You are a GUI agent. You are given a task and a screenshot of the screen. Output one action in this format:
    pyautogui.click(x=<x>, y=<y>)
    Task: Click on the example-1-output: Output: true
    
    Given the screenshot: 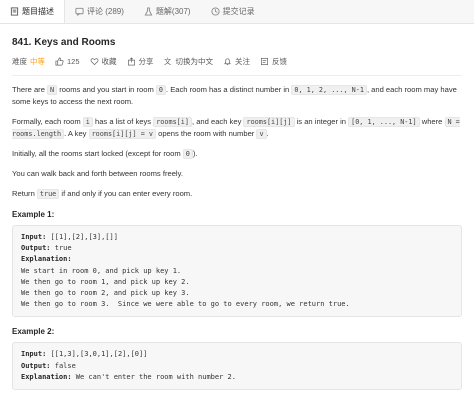 What is the action you would take?
    pyautogui.click(x=237, y=248)
    